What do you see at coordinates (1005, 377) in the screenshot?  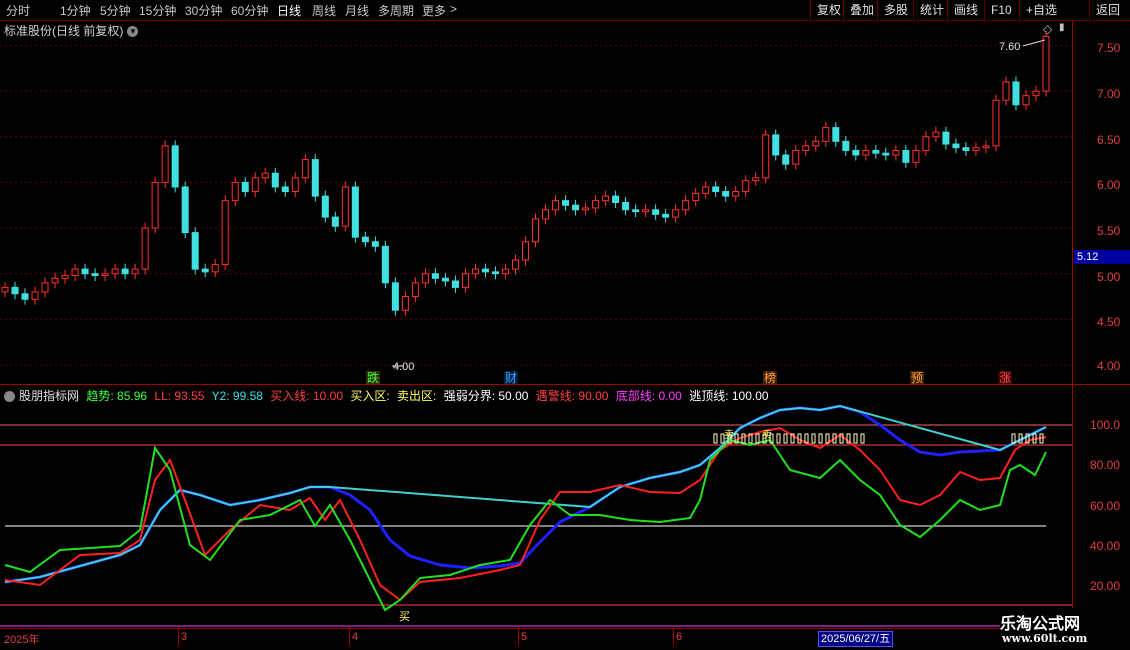 I see `event-marker-rise: 涨` at bounding box center [1005, 377].